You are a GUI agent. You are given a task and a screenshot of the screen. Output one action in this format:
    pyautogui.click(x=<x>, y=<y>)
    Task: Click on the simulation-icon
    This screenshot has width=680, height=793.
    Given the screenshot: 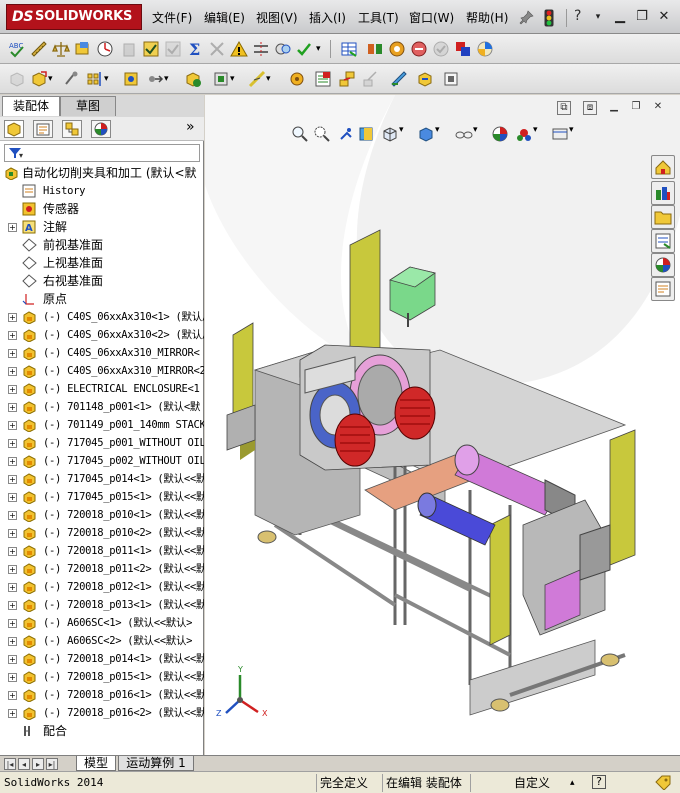 What is the action you would take?
    pyautogui.click(x=419, y=49)
    